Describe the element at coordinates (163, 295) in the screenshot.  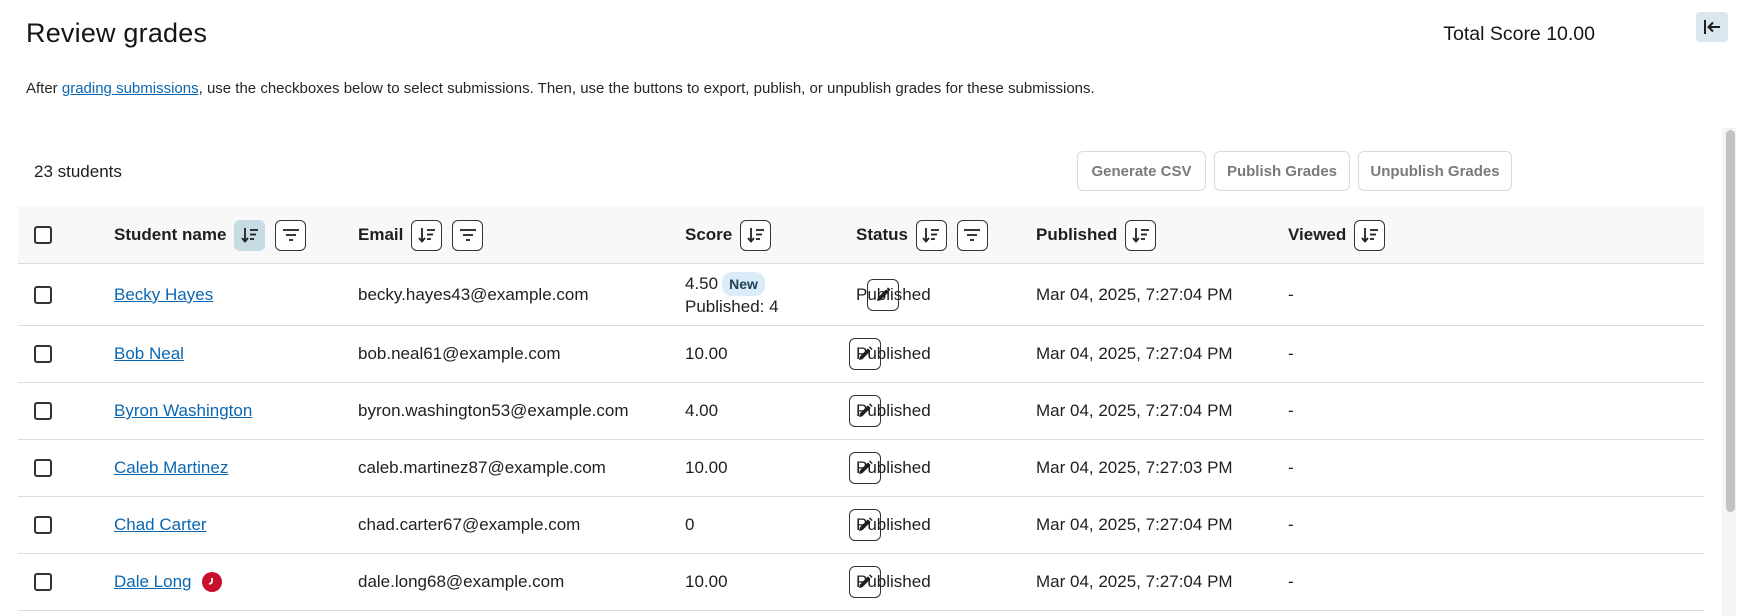
I see `student-name-link: Becky Hayes` at that location.